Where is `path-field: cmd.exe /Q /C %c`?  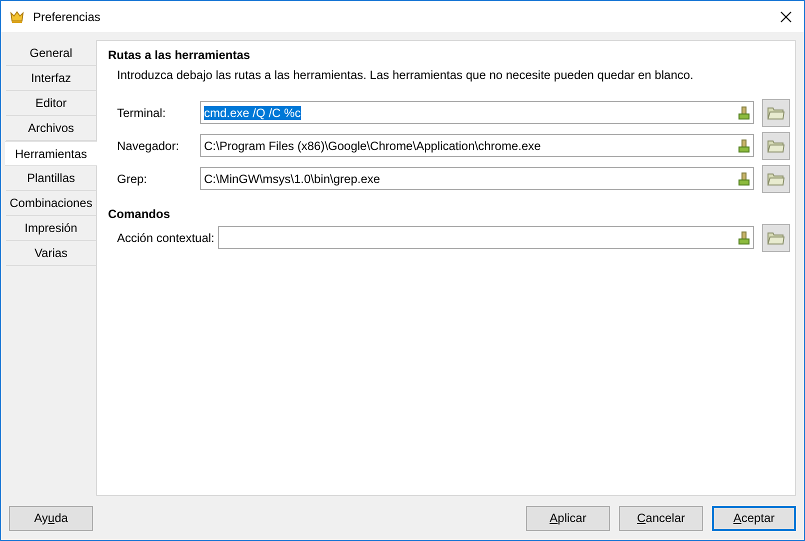 path-field: cmd.exe /Q /C %c is located at coordinates (477, 112).